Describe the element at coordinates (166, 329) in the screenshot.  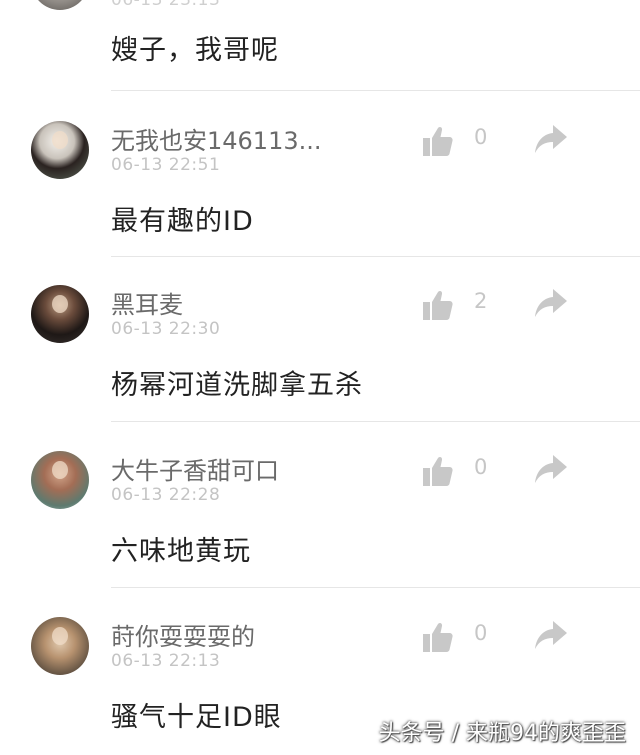
I see `comment-time: 06-13 22:30` at that location.